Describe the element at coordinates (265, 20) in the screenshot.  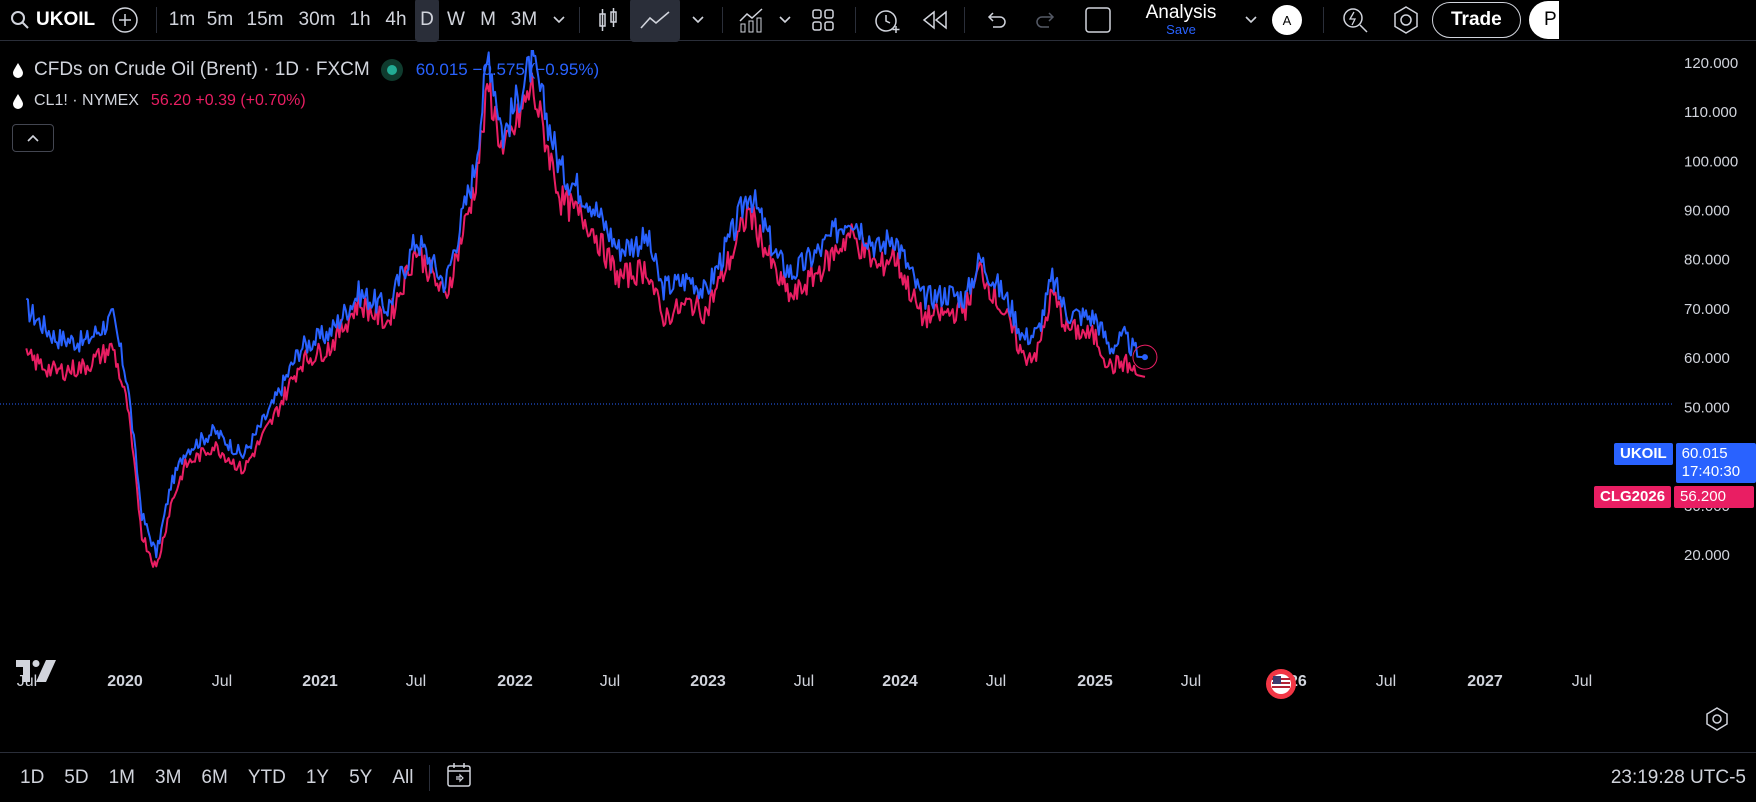
I see `interval-15m: 15m` at that location.